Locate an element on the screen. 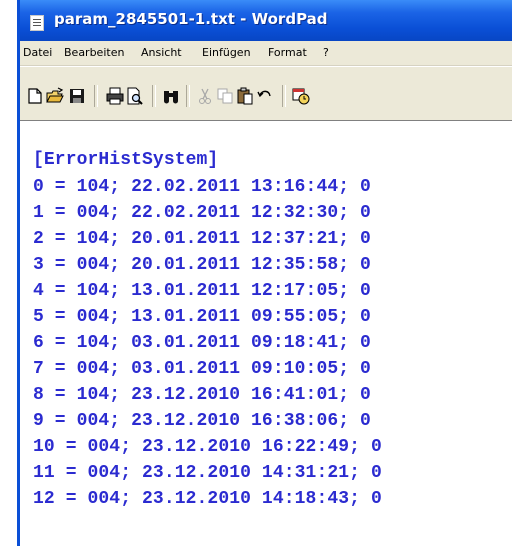 The width and height of the screenshot is (512, 546). menu-einfuegen: Einfügen is located at coordinates (226, 52).